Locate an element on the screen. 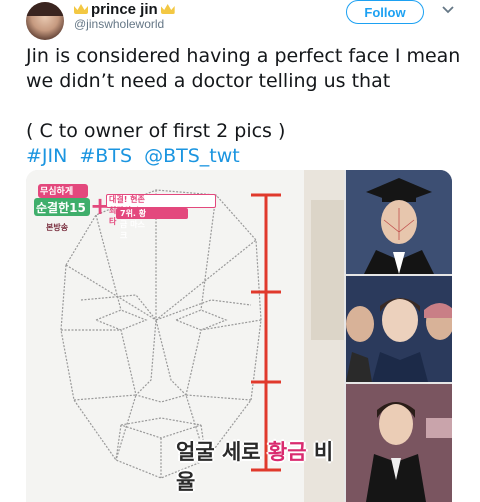  graduation-photo-image is located at coordinates (399, 222).